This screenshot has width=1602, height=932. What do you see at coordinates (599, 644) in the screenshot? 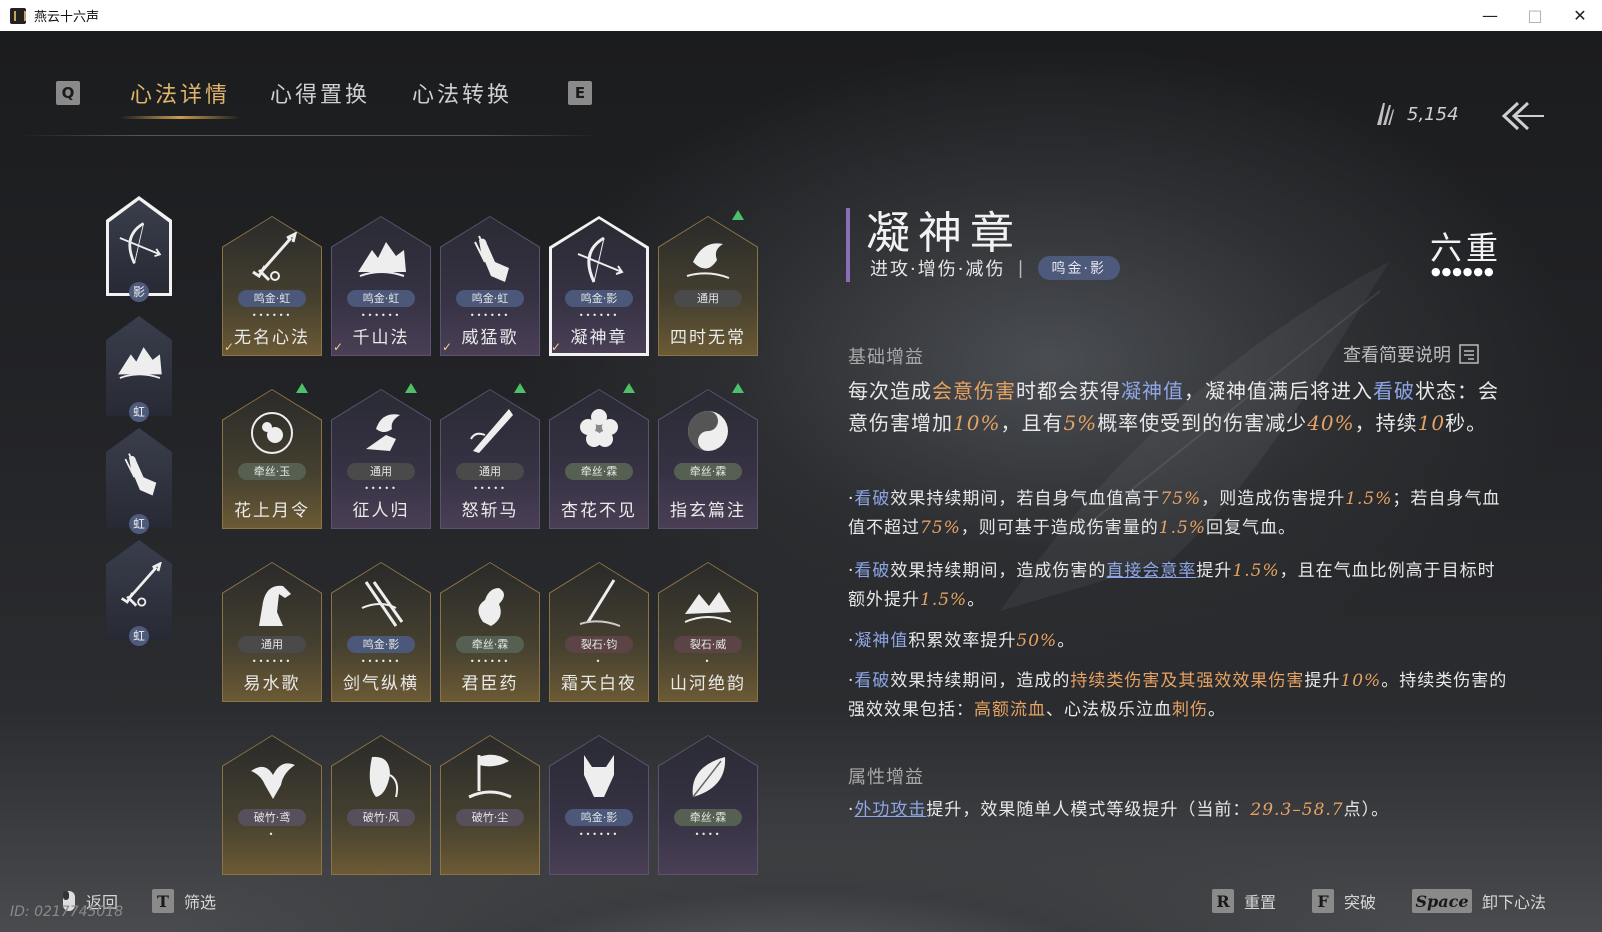
I see `card-school-tag: 裂石·钧` at bounding box center [599, 644].